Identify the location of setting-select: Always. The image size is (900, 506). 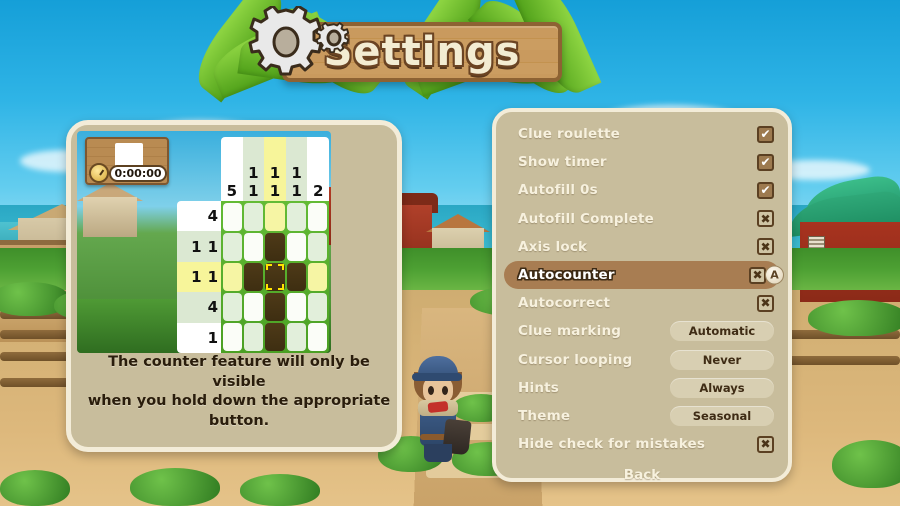
(722, 387).